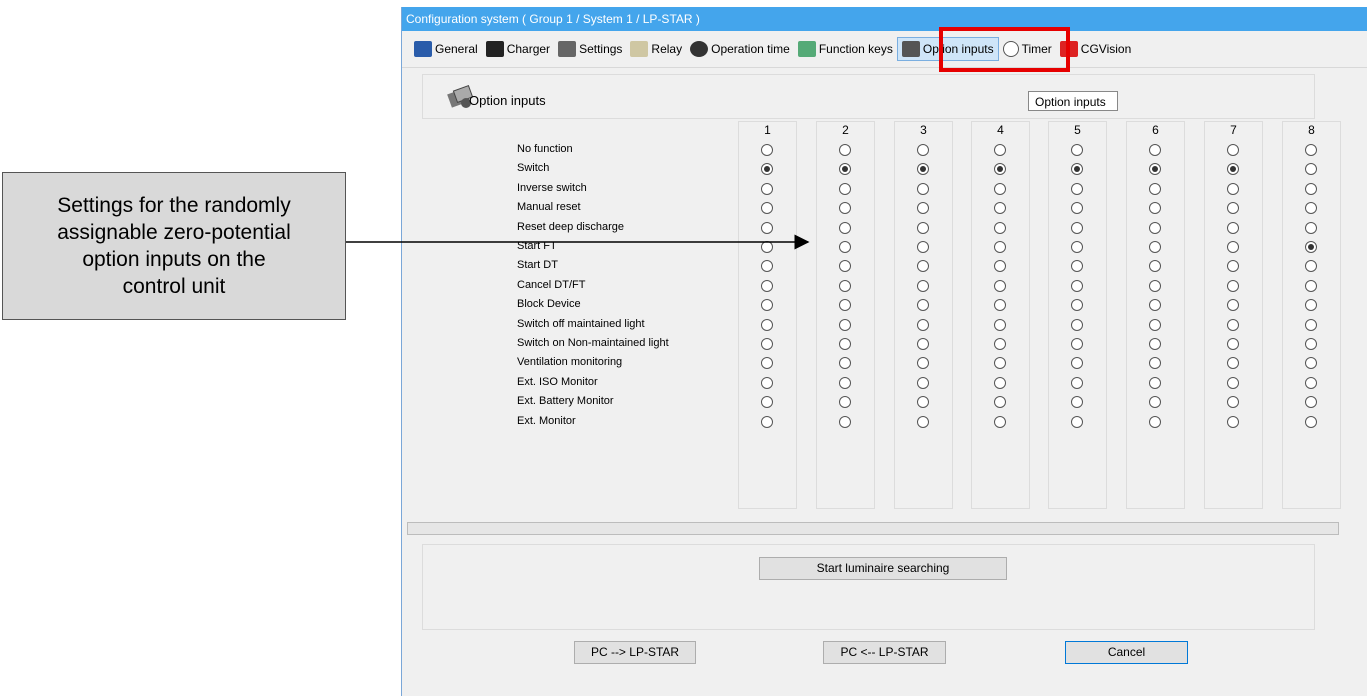  What do you see at coordinates (537, 246) in the screenshot?
I see `option-row-label: Start FT` at bounding box center [537, 246].